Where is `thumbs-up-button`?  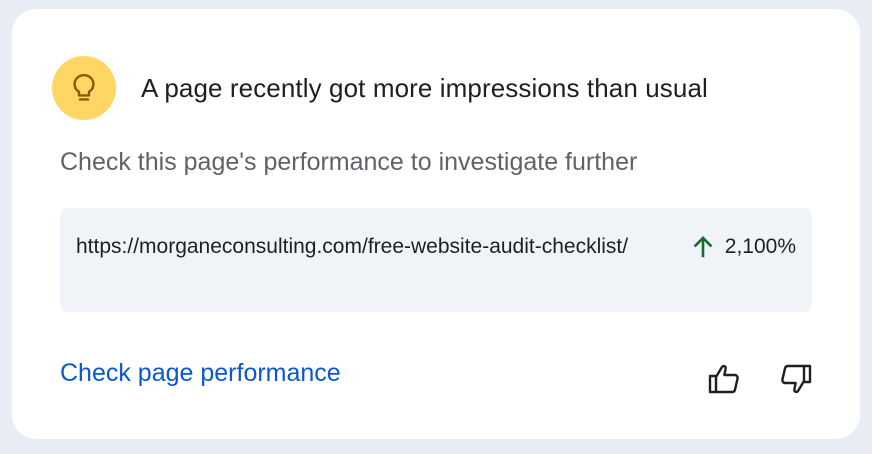
thumbs-up-button is located at coordinates (724, 379).